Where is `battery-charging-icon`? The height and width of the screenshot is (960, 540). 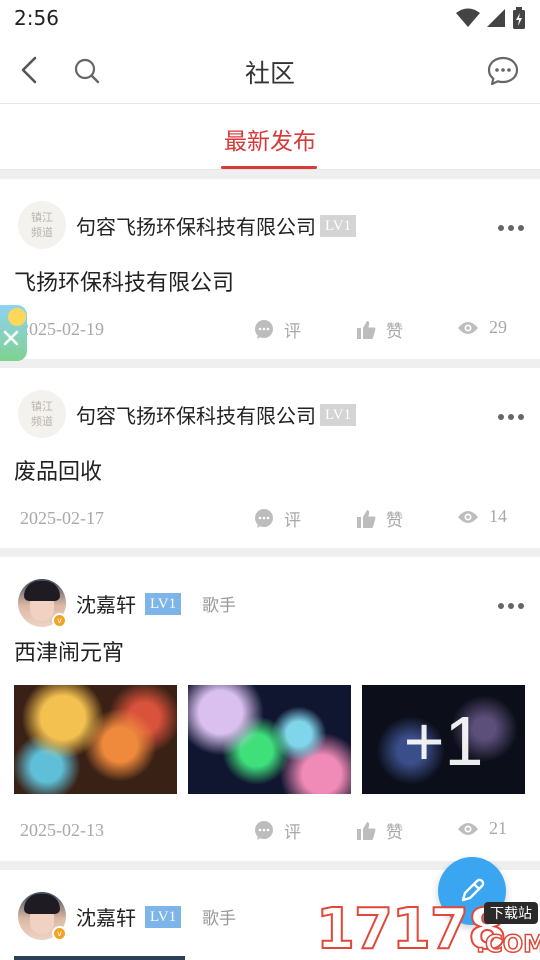
battery-charging-icon is located at coordinates (519, 18).